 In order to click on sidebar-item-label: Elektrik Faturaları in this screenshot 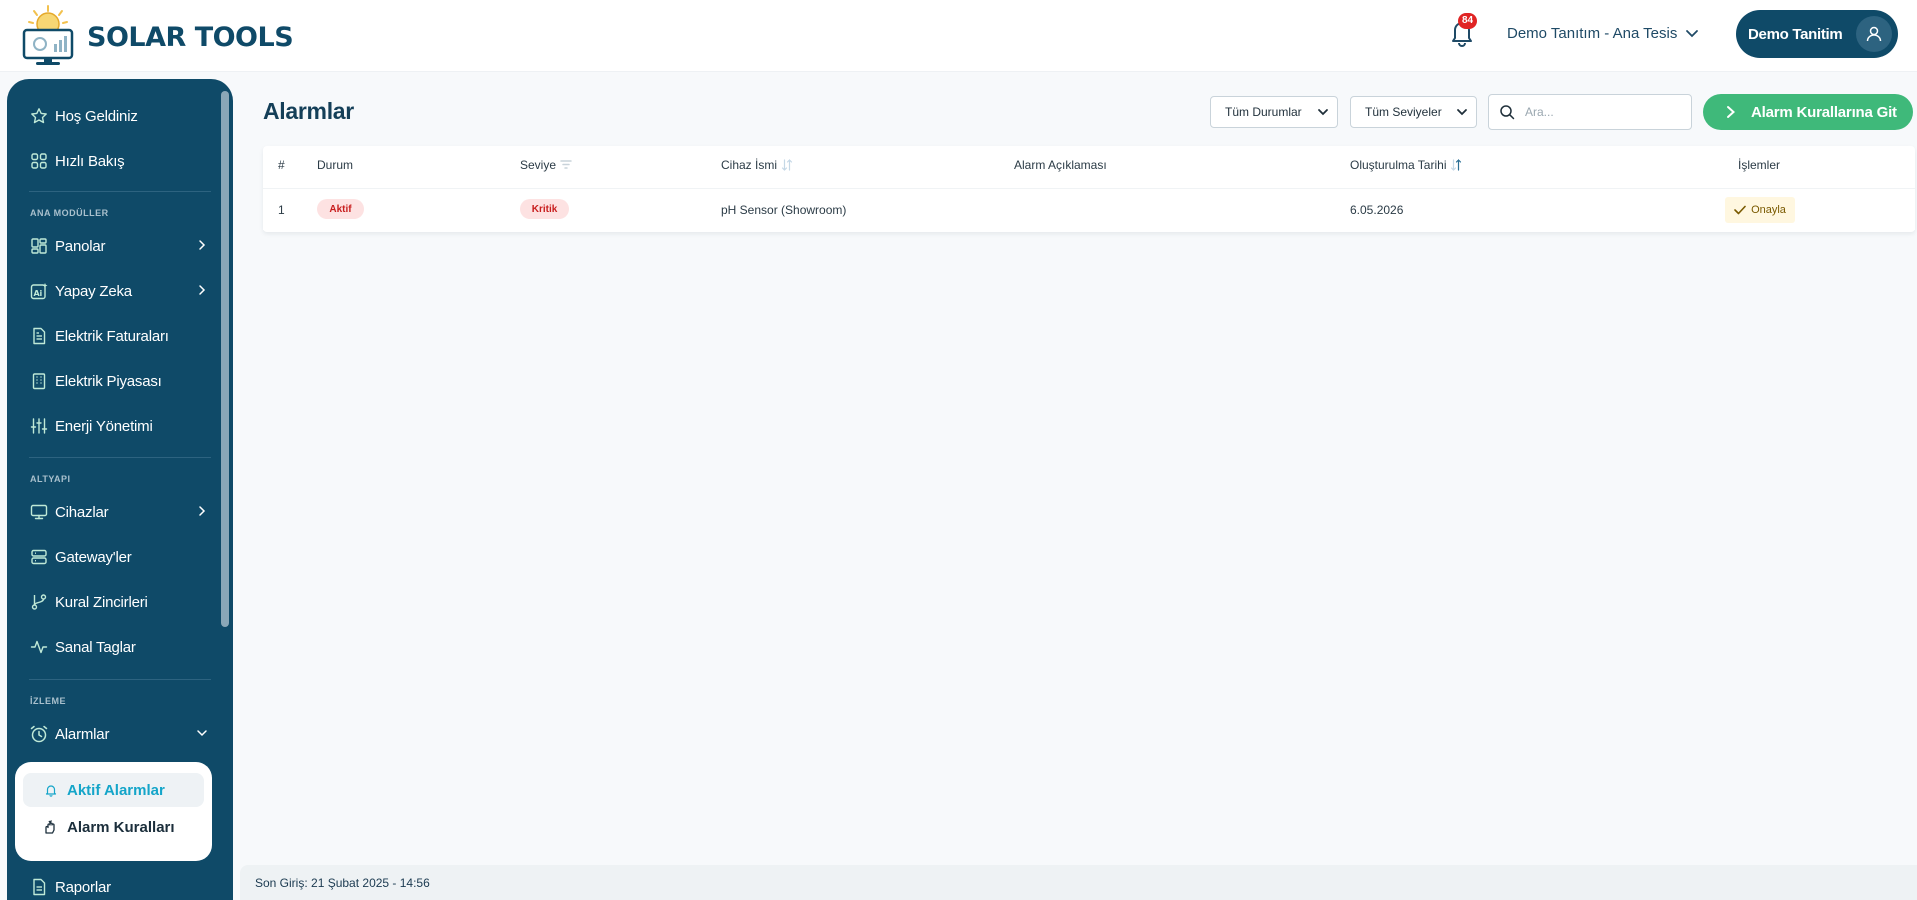, I will do `click(112, 336)`.